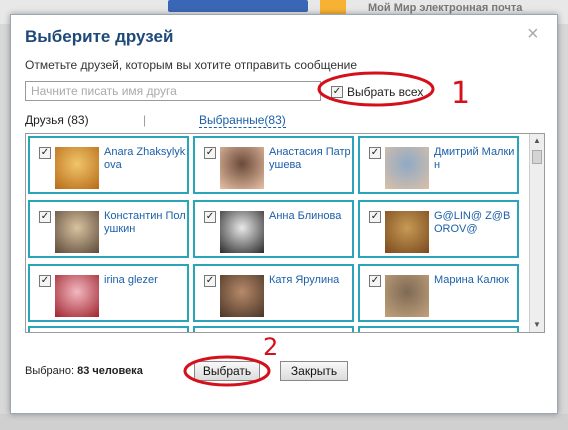 The image size is (568, 430). Describe the element at coordinates (385, 92) in the screenshot. I see `select-all-label: Выбрать всех` at that location.